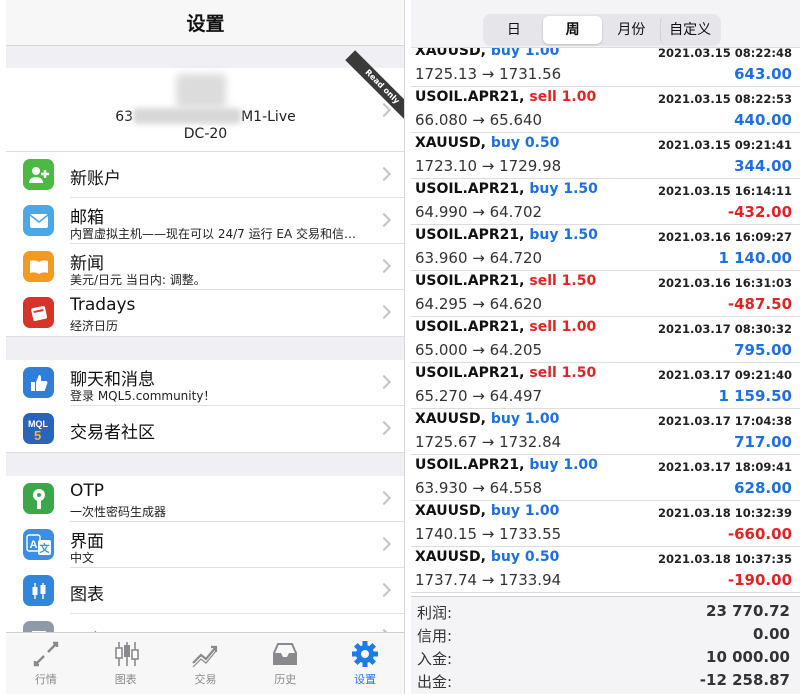 The image size is (800, 694). What do you see at coordinates (205, 499) in the screenshot?
I see `menu-item-otp: OTP 一次性密码生成器` at bounding box center [205, 499].